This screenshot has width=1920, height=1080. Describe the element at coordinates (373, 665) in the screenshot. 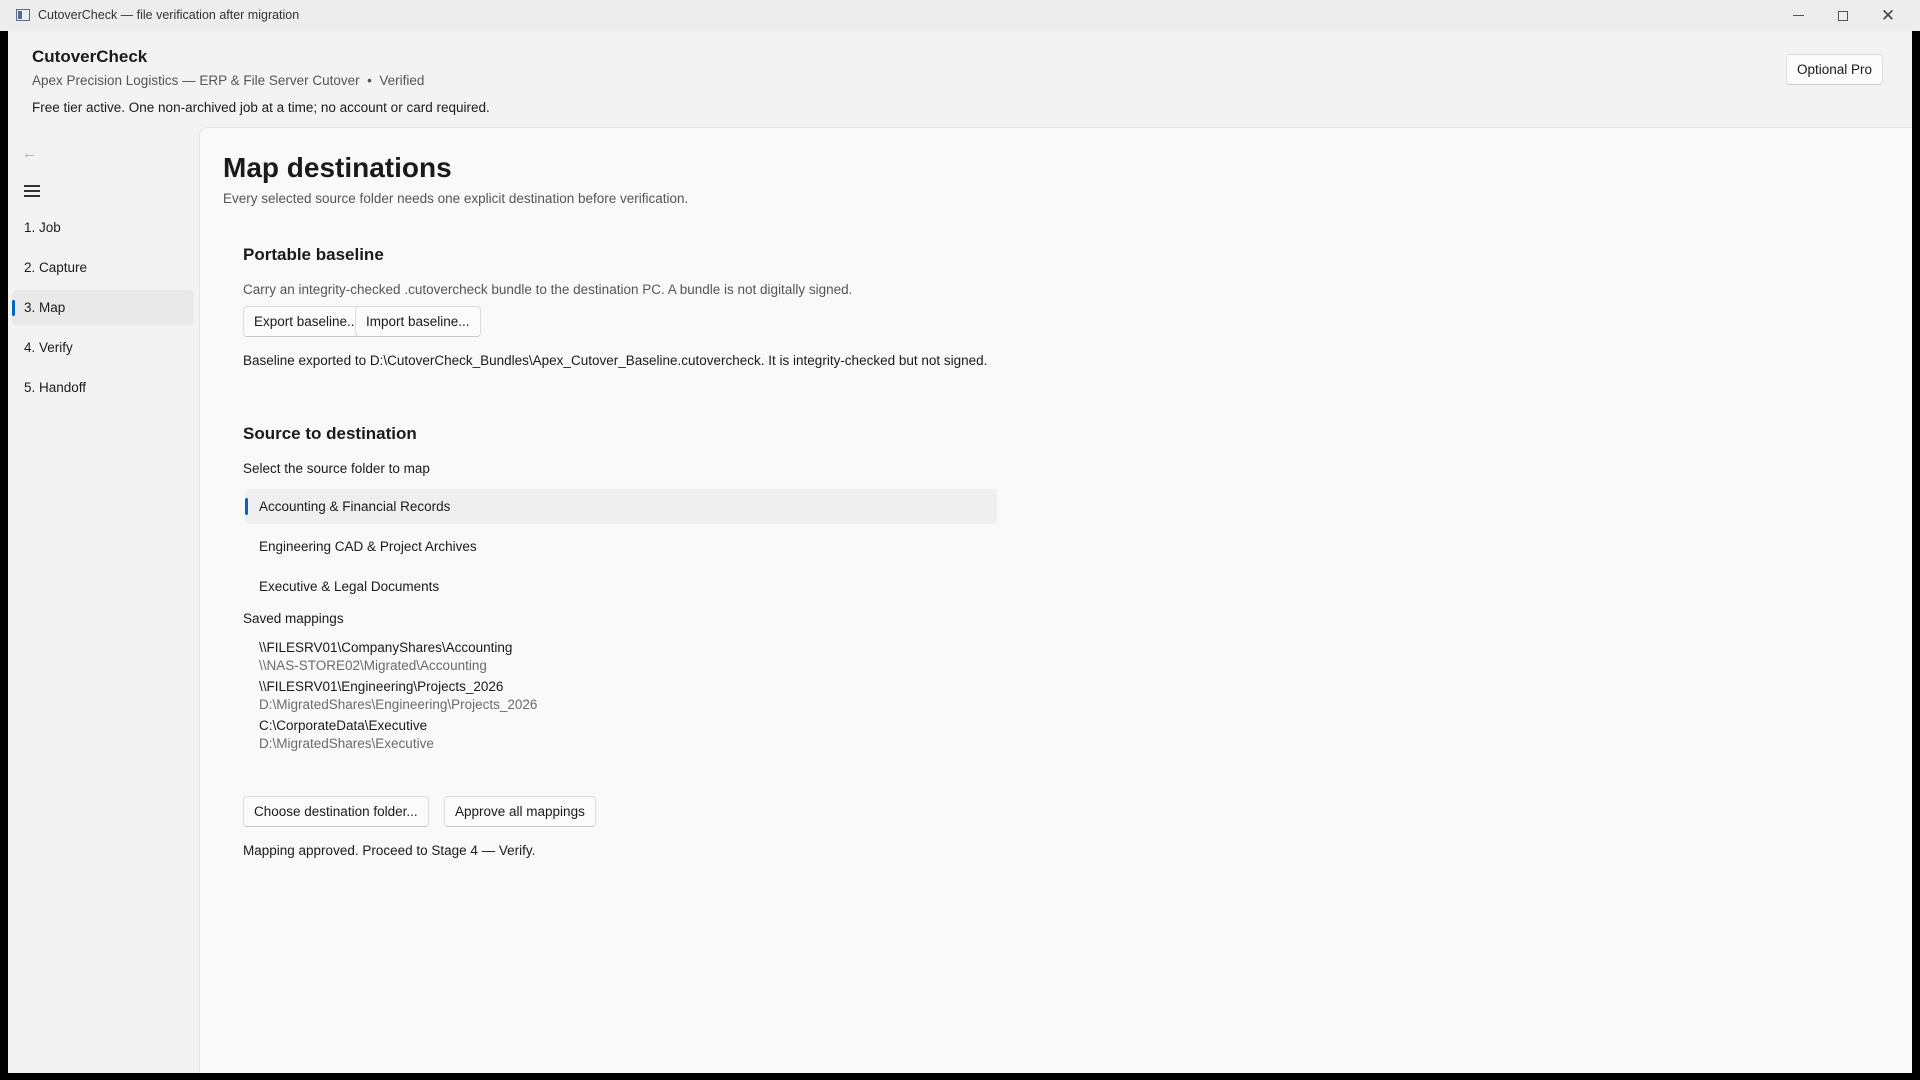

I see `mapping-destination-path: \\NAS-STORE02\Migrated\Accounting` at that location.